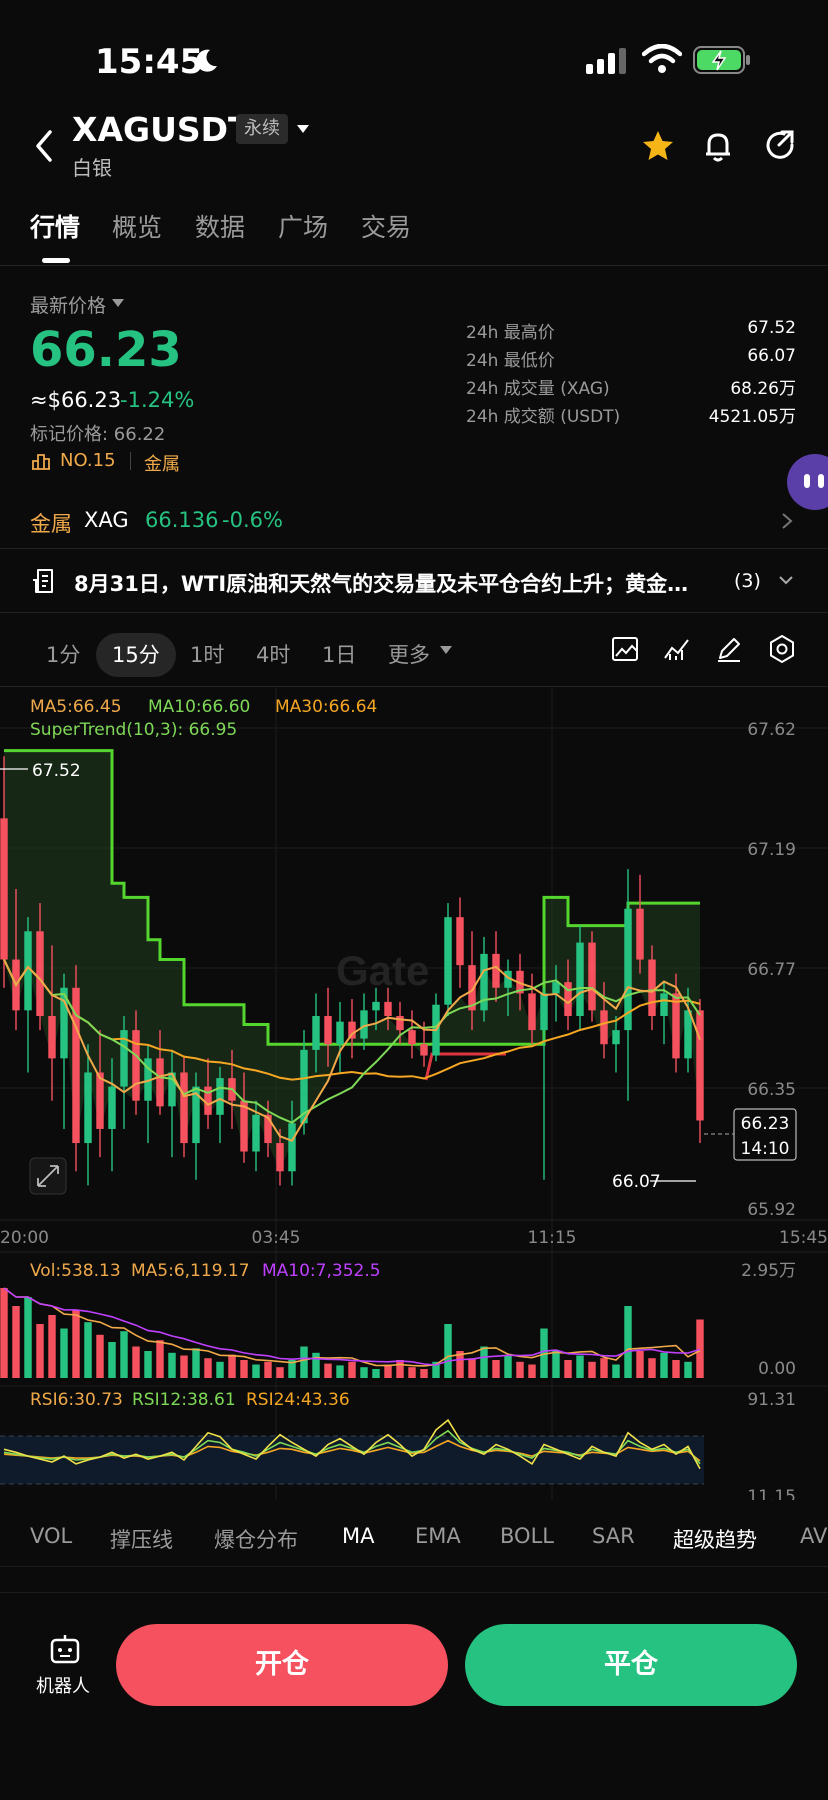 This screenshot has width=828, height=1800. What do you see at coordinates (729, 649) in the screenshot?
I see `draw-pencil-icon` at bounding box center [729, 649].